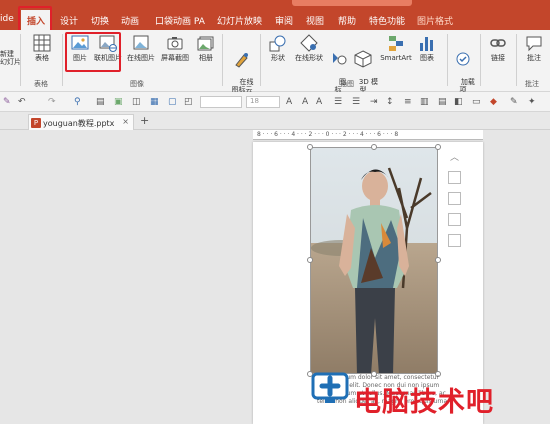  I want to click on bullets-icon: ☰, so click(338, 102).